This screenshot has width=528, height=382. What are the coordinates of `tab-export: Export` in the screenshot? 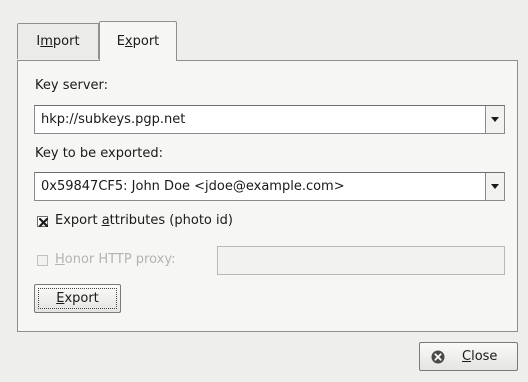 It's located at (138, 41).